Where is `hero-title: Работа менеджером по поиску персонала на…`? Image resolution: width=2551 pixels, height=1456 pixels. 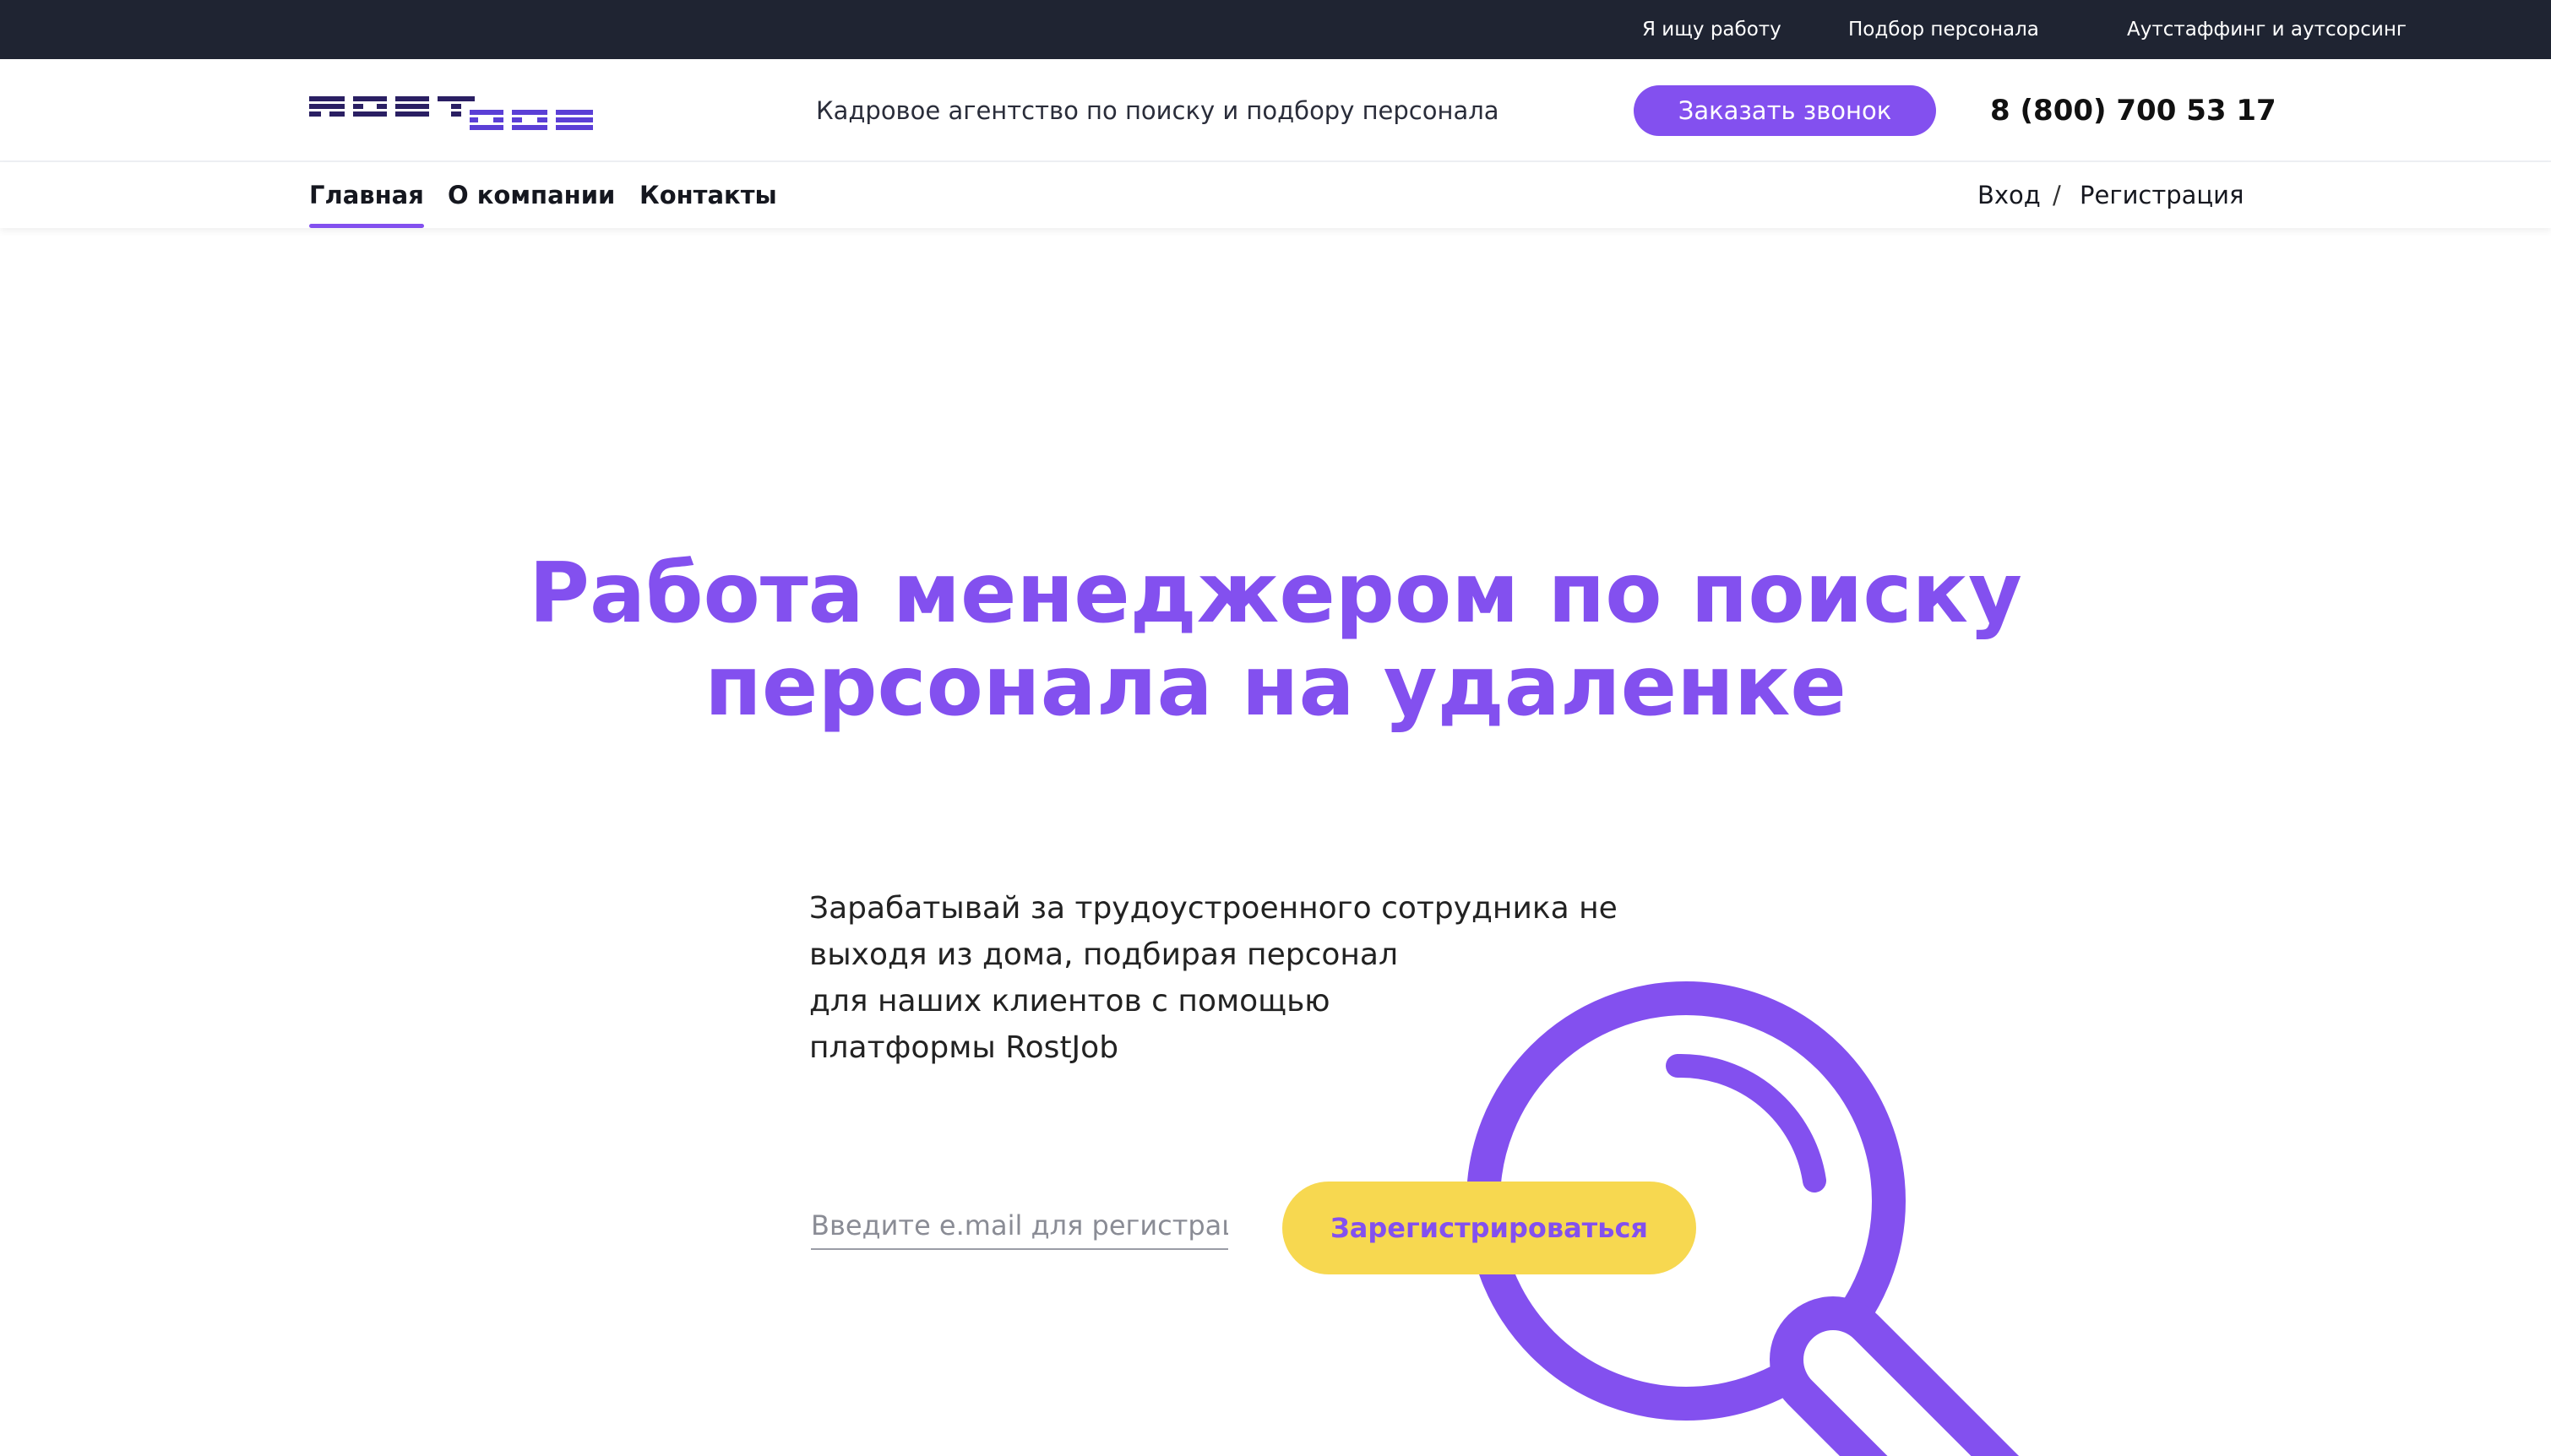
hero-title: Работа менеджером по поиску персонала на… is located at coordinates (1275, 640).